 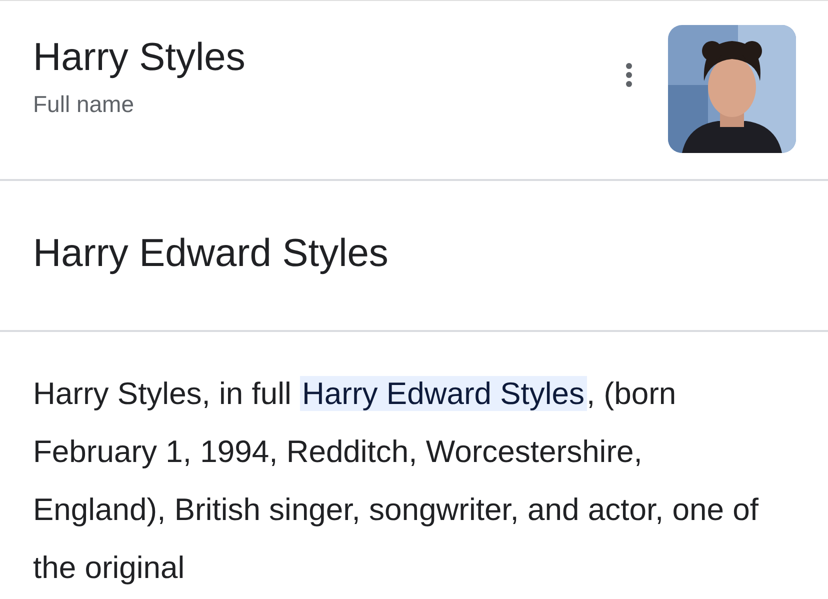 I want to click on entity-title: Harry Styles, so click(x=139, y=58).